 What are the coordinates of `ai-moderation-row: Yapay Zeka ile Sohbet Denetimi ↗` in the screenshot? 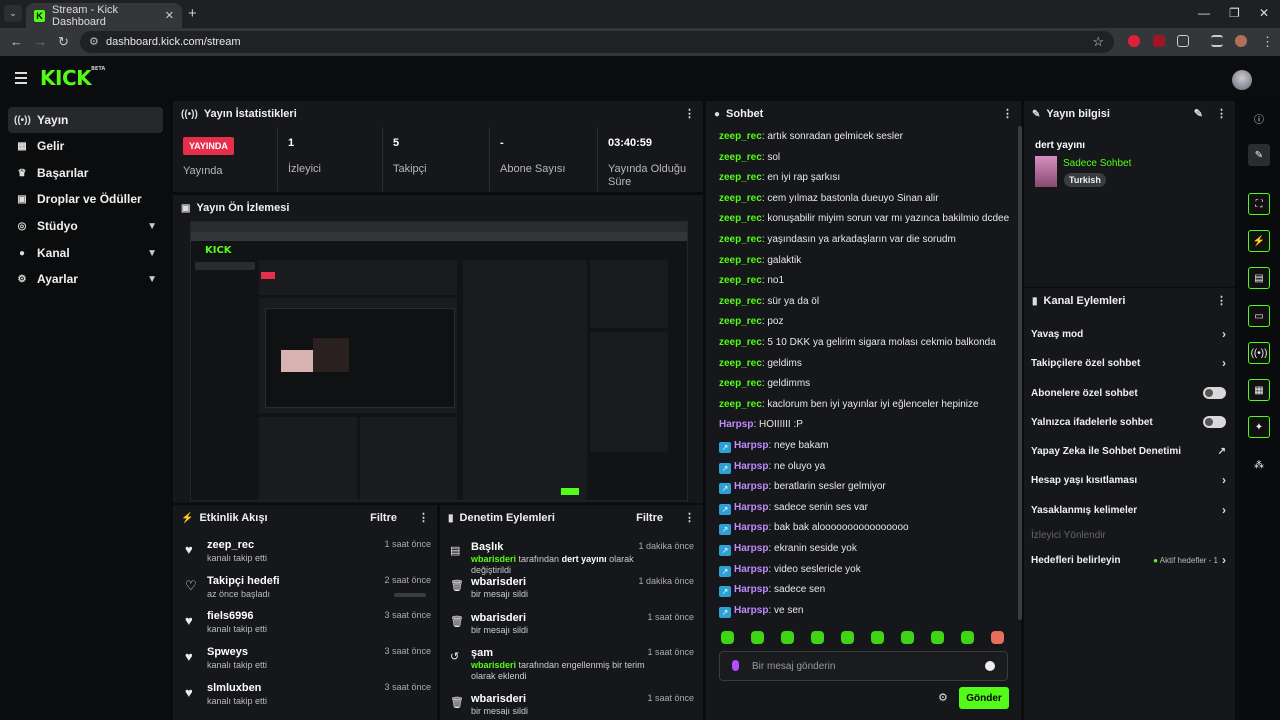 It's located at (1128, 451).